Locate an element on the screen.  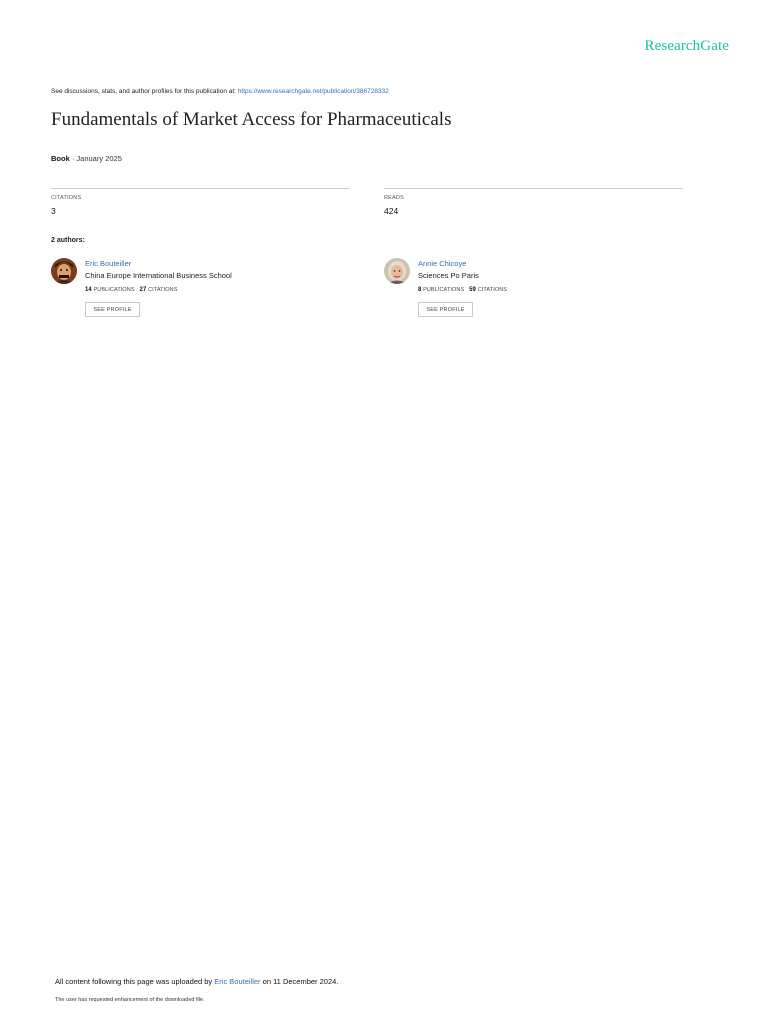
reads-divider is located at coordinates (533, 188).